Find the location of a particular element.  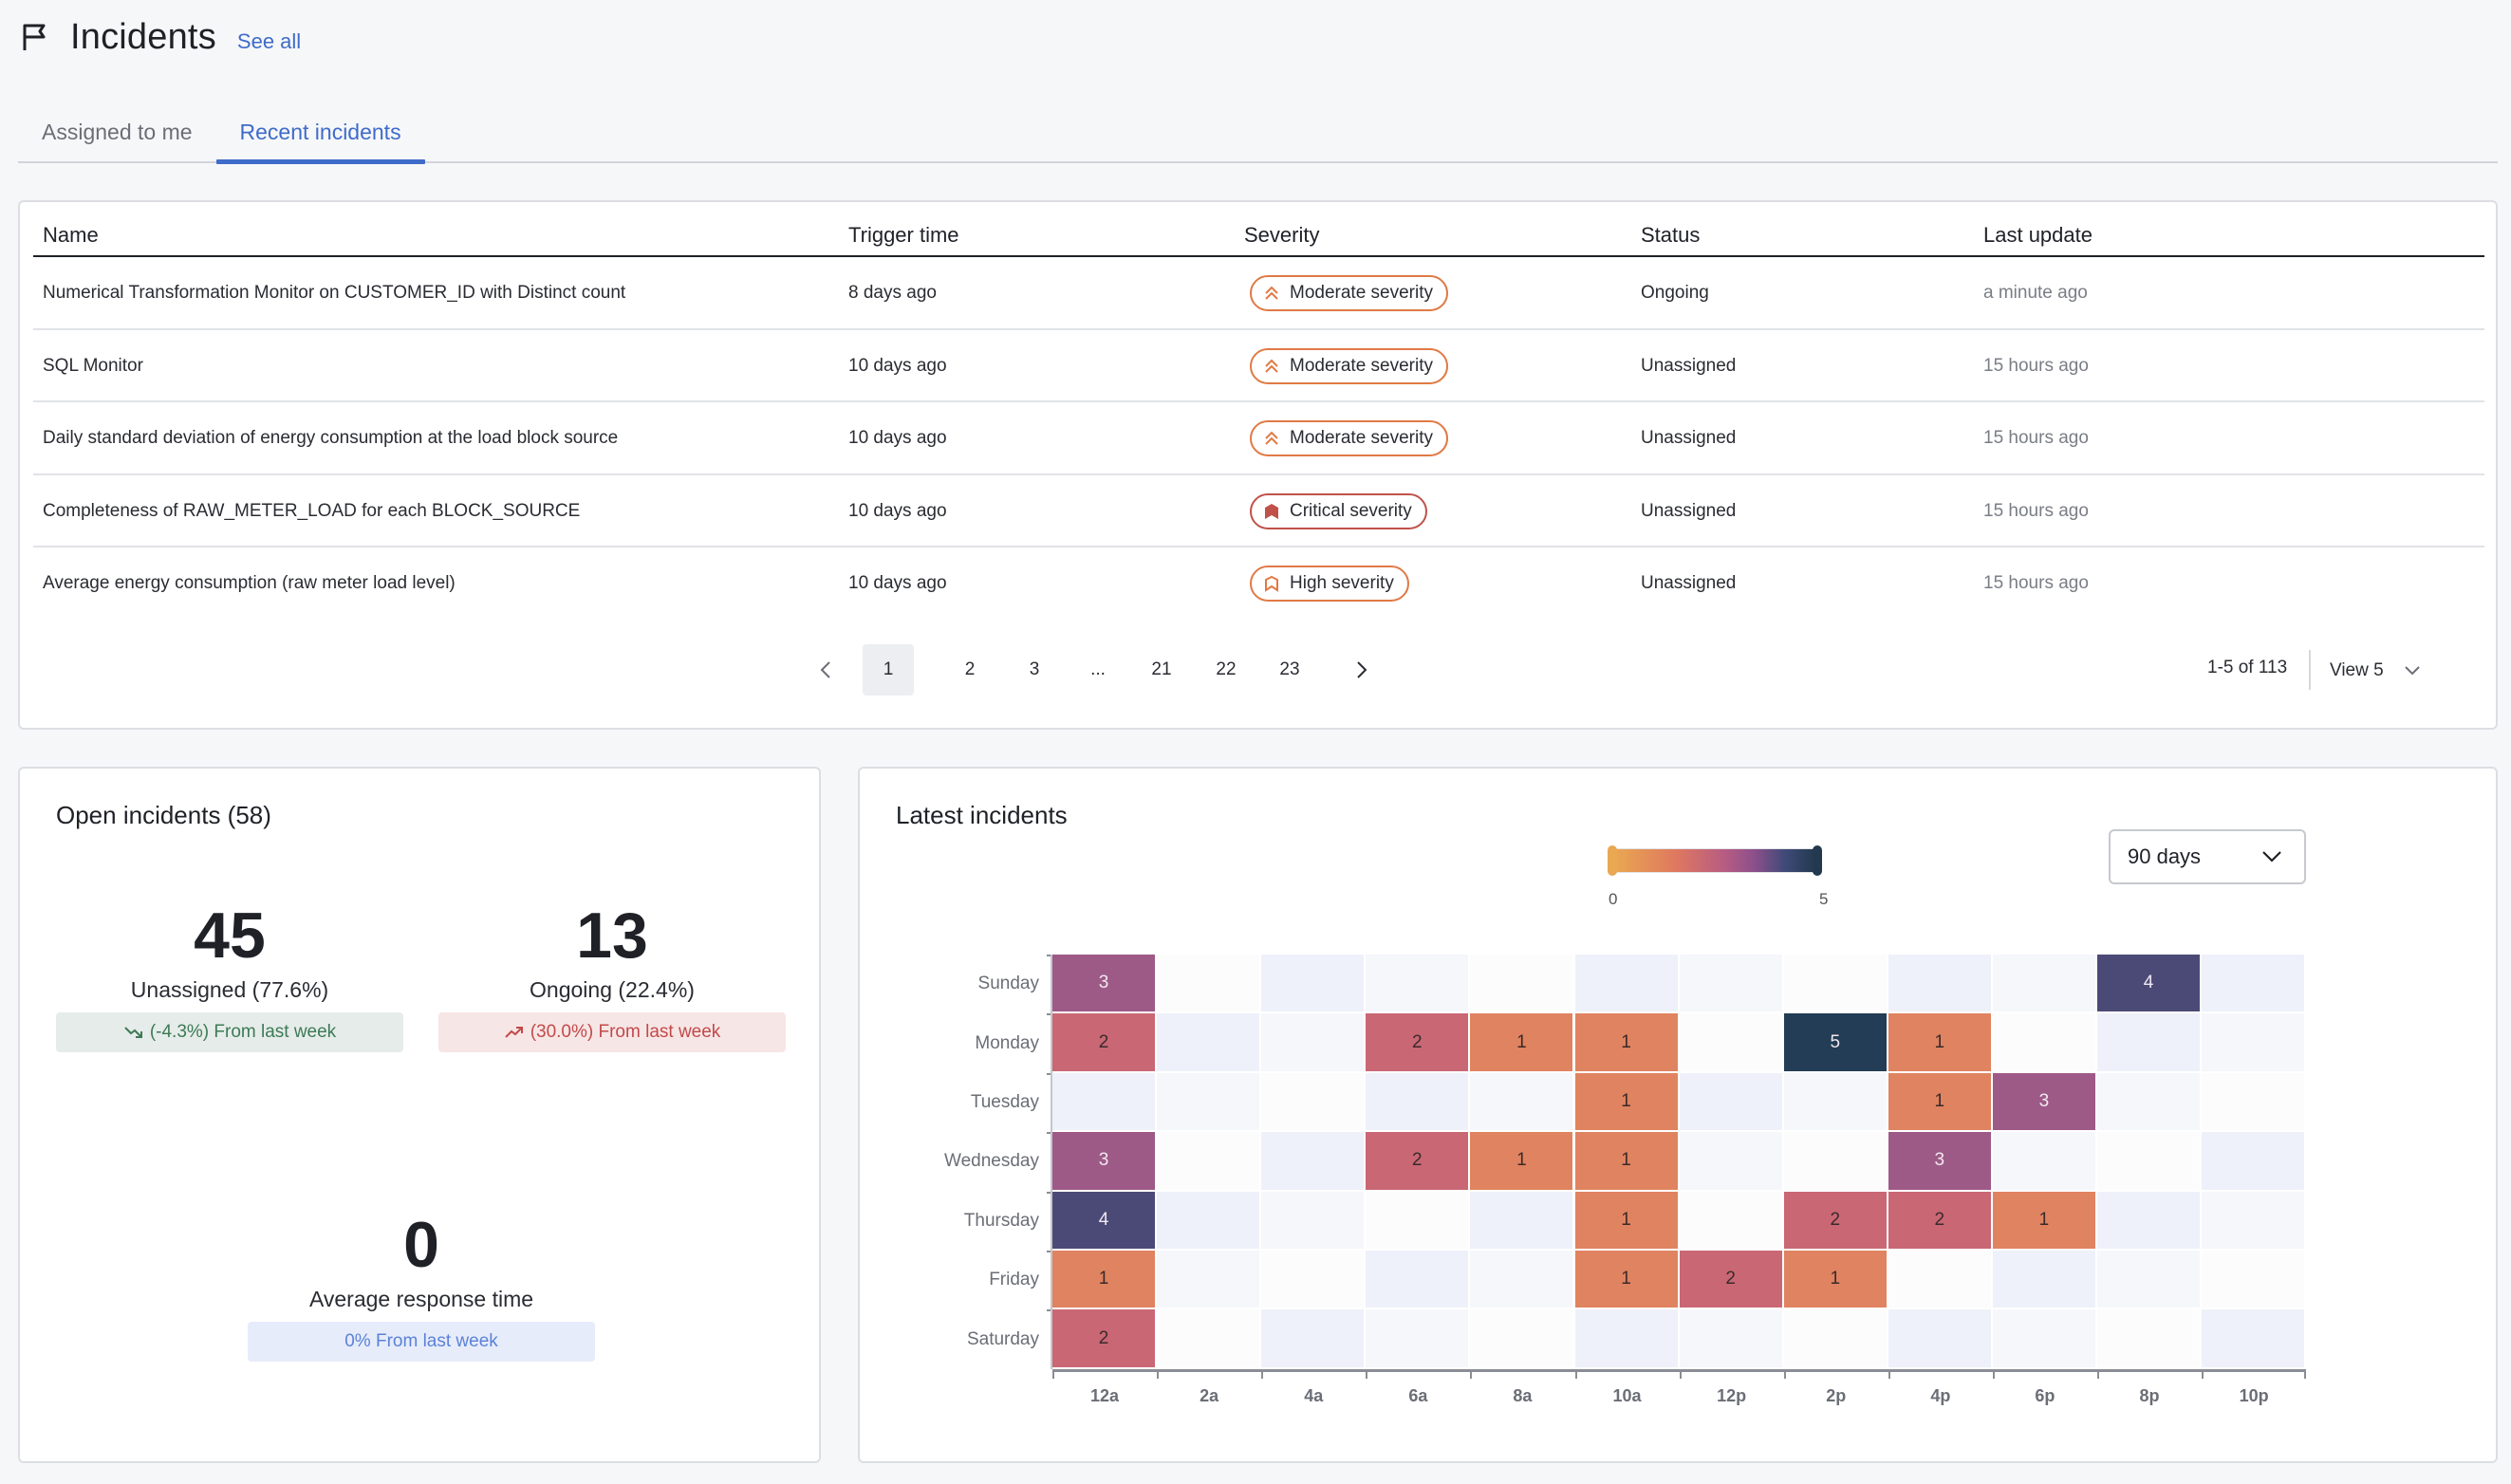

page-button: 1 is located at coordinates (888, 670).